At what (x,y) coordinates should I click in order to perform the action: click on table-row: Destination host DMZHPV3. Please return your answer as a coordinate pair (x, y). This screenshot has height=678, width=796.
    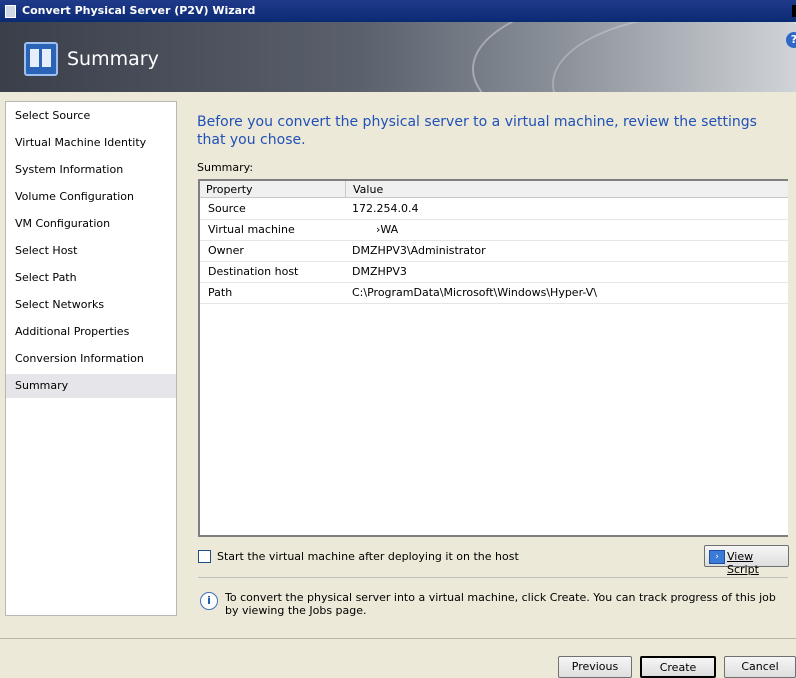
    Looking at the image, I should click on (494, 272).